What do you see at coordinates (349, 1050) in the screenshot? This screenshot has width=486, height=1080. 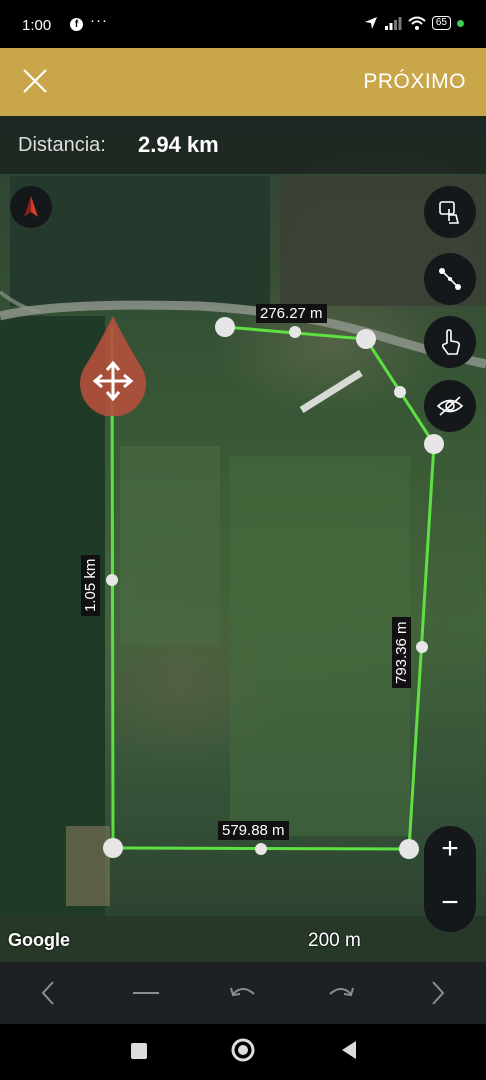 I see `back-triangle-icon` at bounding box center [349, 1050].